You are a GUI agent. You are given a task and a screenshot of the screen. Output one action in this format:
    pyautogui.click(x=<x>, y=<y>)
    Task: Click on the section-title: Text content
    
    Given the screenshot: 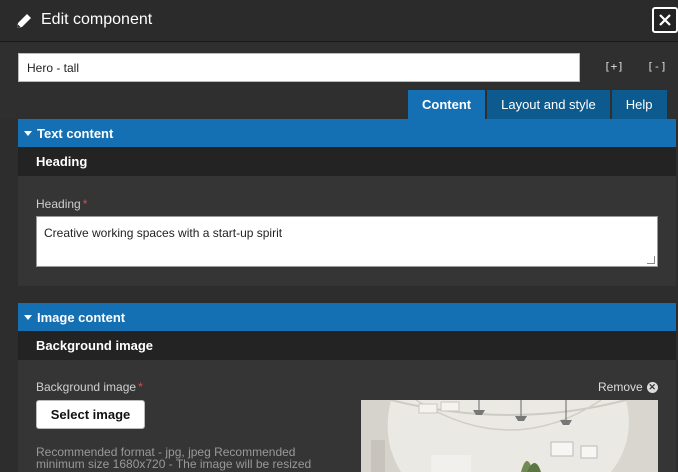 What is the action you would take?
    pyautogui.click(x=75, y=133)
    